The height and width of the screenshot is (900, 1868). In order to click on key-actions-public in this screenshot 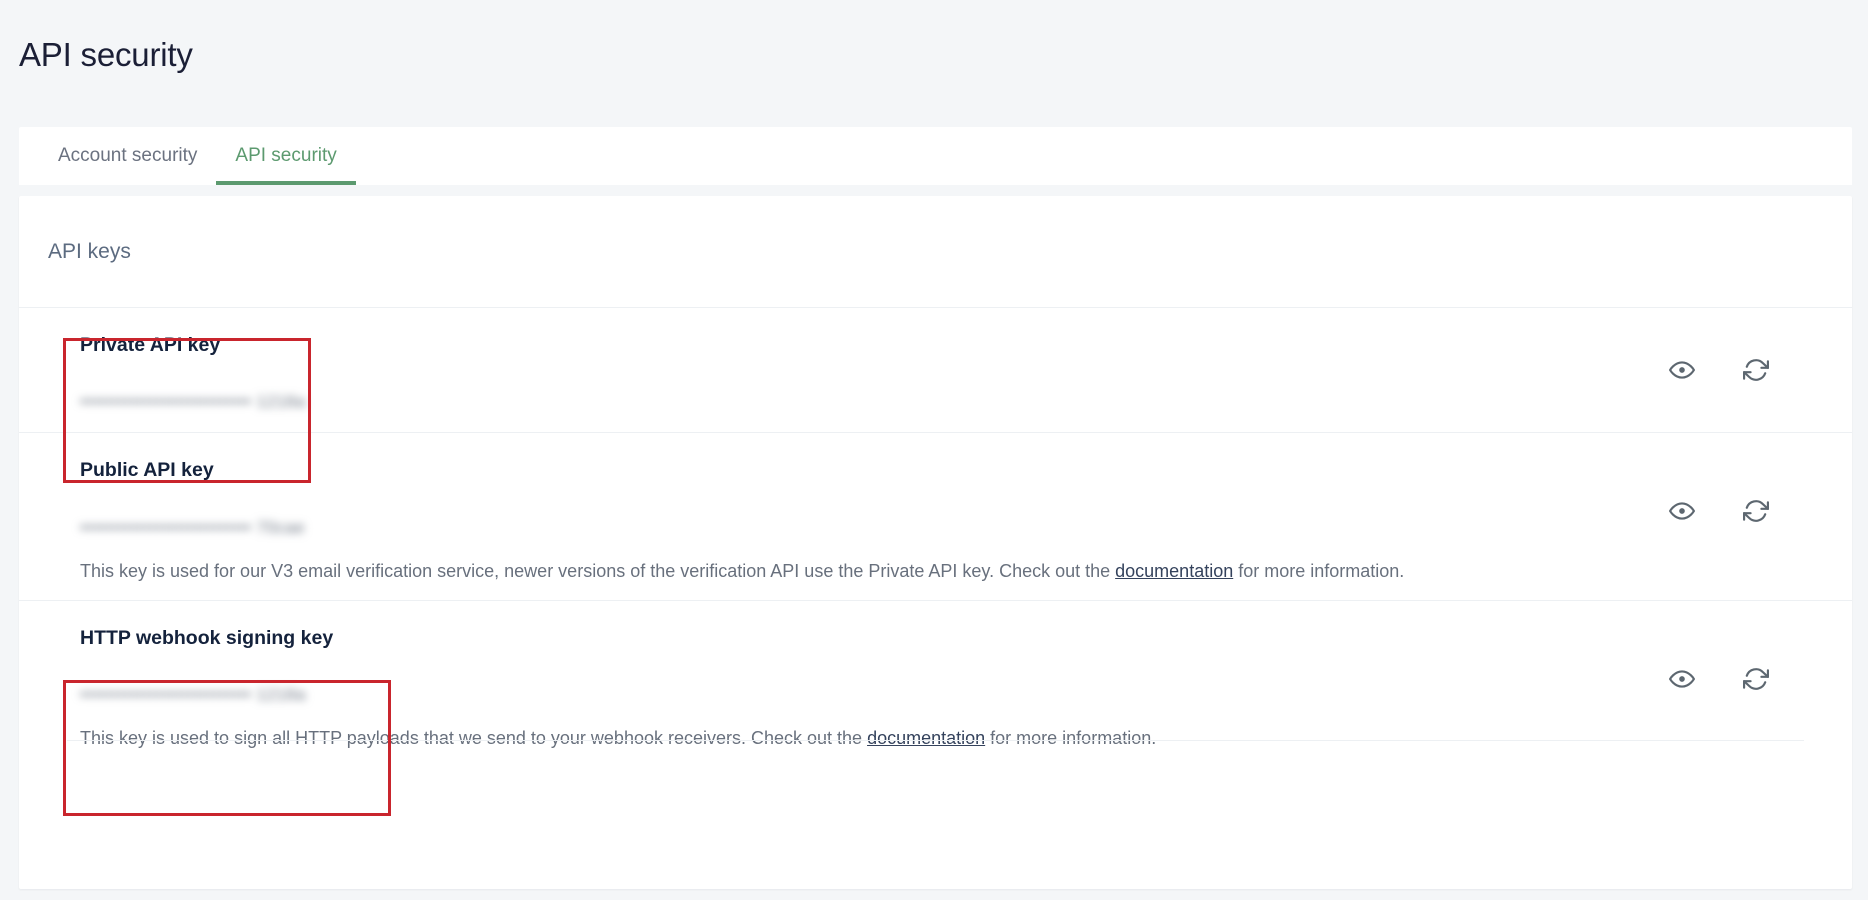, I will do `click(1719, 511)`.